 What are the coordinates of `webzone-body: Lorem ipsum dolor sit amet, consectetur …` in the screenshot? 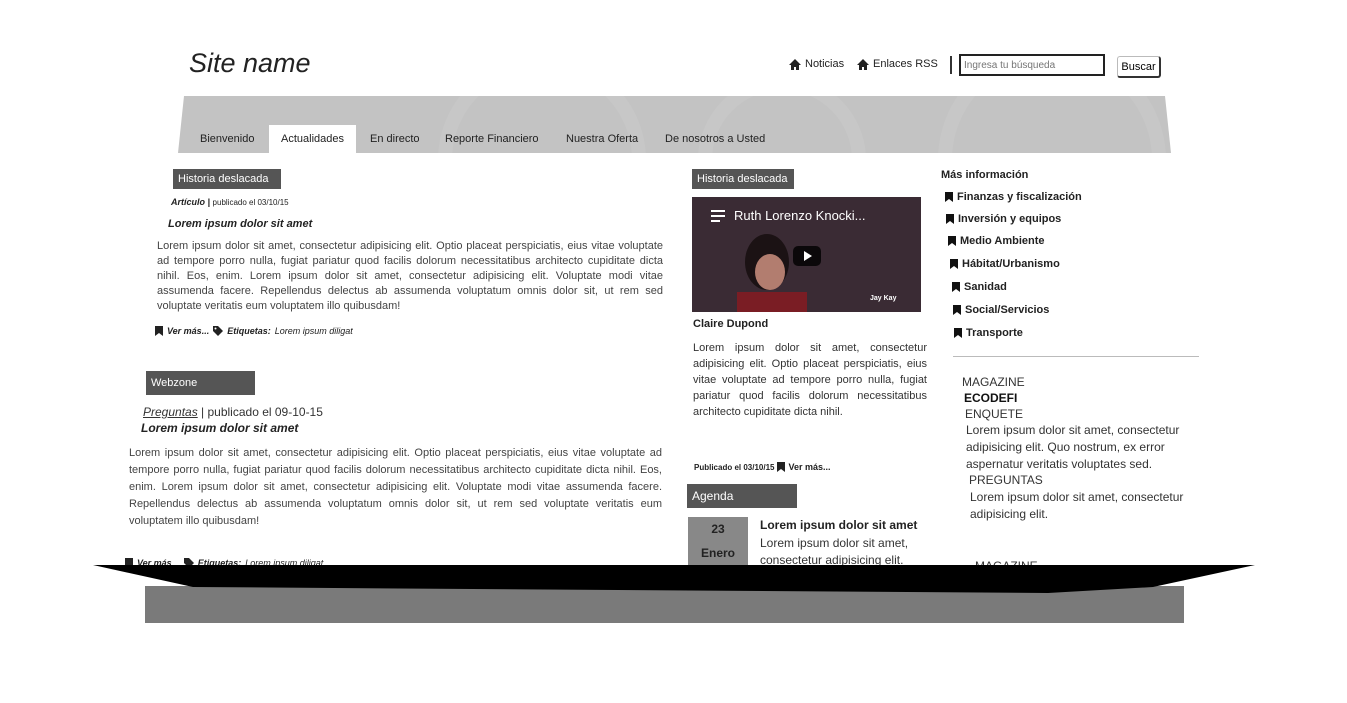 It's located at (395, 487).